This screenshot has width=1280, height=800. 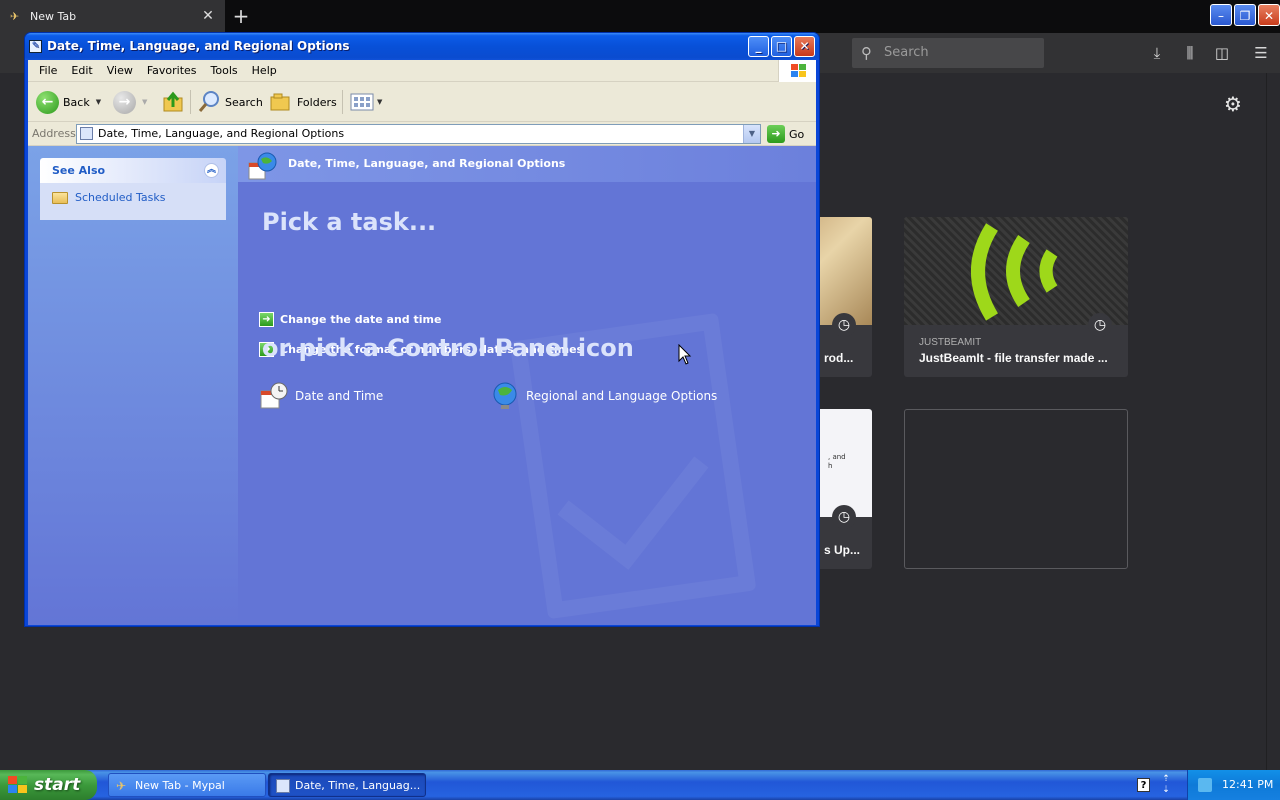 I want to click on tab-title: New Tab, so click(x=53, y=16).